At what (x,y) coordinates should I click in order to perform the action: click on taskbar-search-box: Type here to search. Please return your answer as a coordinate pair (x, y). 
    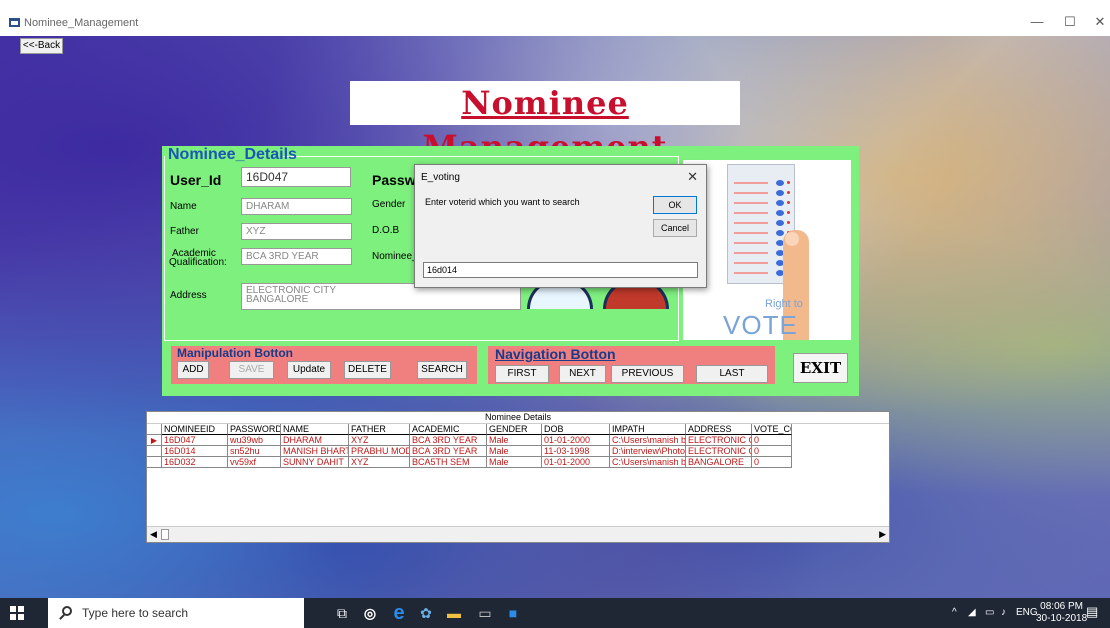
    Looking at the image, I should click on (176, 613).